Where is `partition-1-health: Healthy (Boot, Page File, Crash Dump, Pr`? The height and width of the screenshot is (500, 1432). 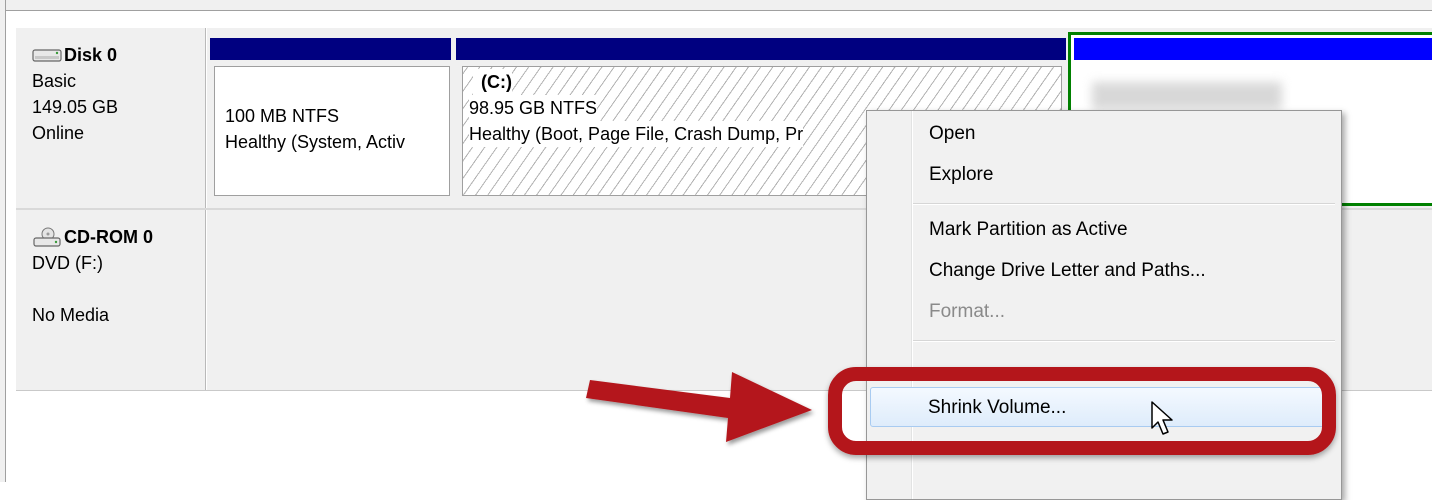 partition-1-health: Healthy (Boot, Page File, Crash Dump, Pr is located at coordinates (636, 134).